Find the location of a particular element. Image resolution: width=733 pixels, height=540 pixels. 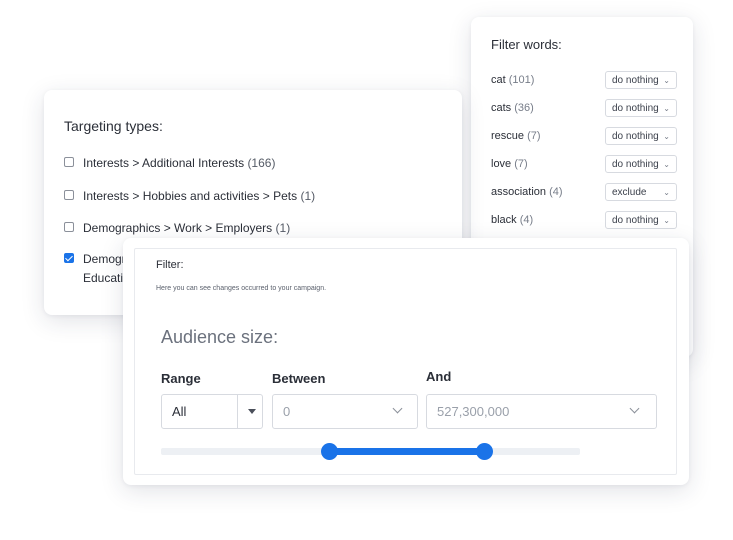

filter-word: black (4) is located at coordinates (512, 220).